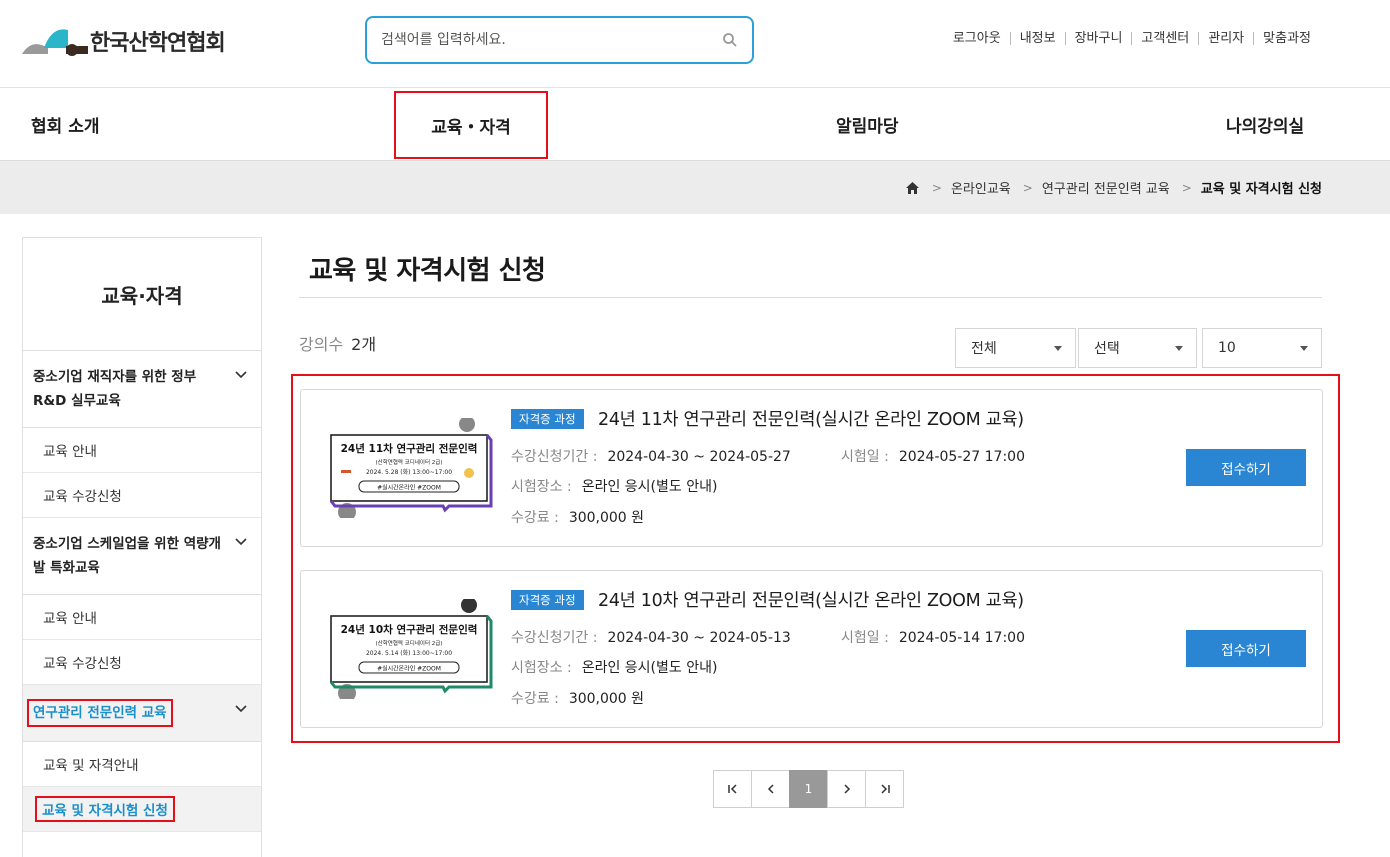 The width and height of the screenshot is (1390, 857). Describe the element at coordinates (695, 187) in the screenshot. I see `breadcrumb-bar: > 온라인교육 > 연구관리 전문인력 교육 > 교육 및 자격시험 신청` at that location.